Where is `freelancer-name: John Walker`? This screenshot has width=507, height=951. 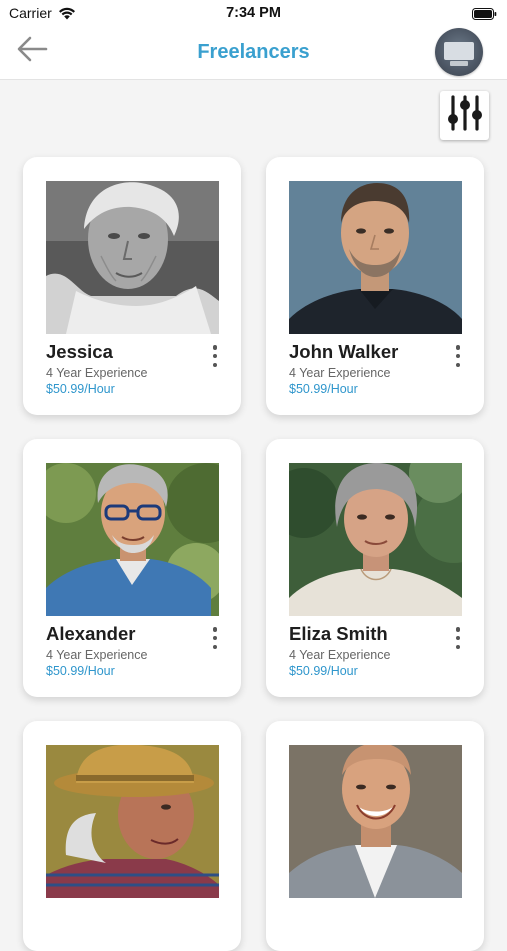 freelancer-name: John Walker is located at coordinates (344, 351).